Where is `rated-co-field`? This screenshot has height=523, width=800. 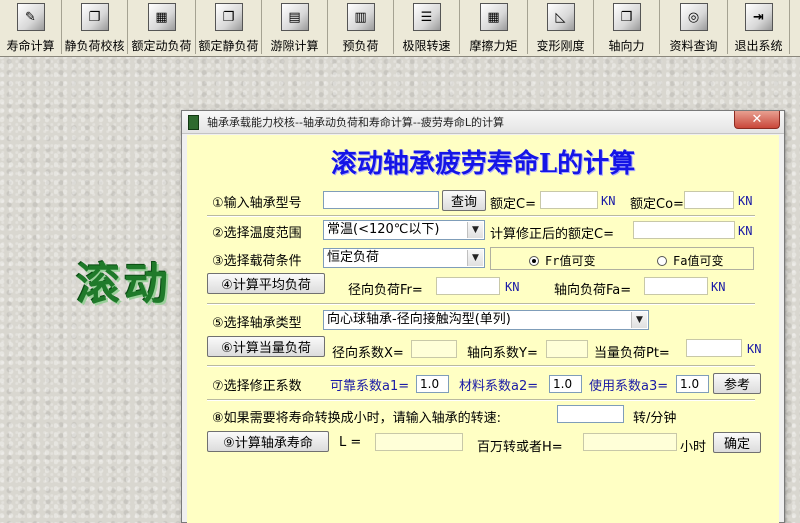 rated-co-field is located at coordinates (709, 200).